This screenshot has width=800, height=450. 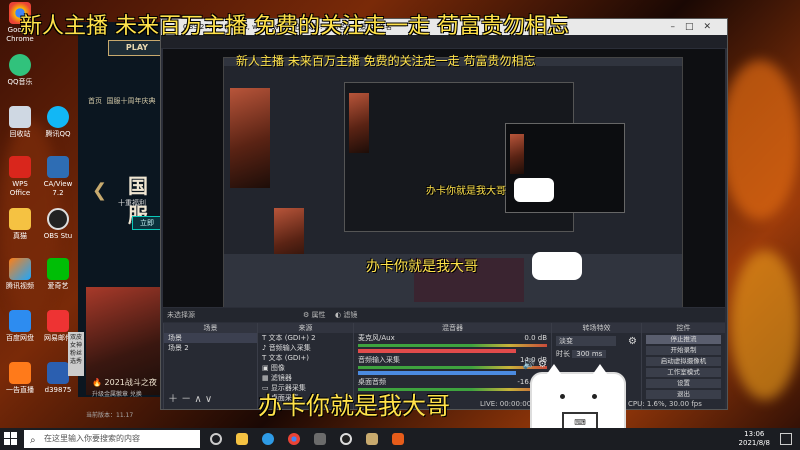 I want to click on streamer-banner-nested: 新人主播 未来百万主播 免费的关注走一走 苟富贵勿相忘, so click(x=386, y=61).